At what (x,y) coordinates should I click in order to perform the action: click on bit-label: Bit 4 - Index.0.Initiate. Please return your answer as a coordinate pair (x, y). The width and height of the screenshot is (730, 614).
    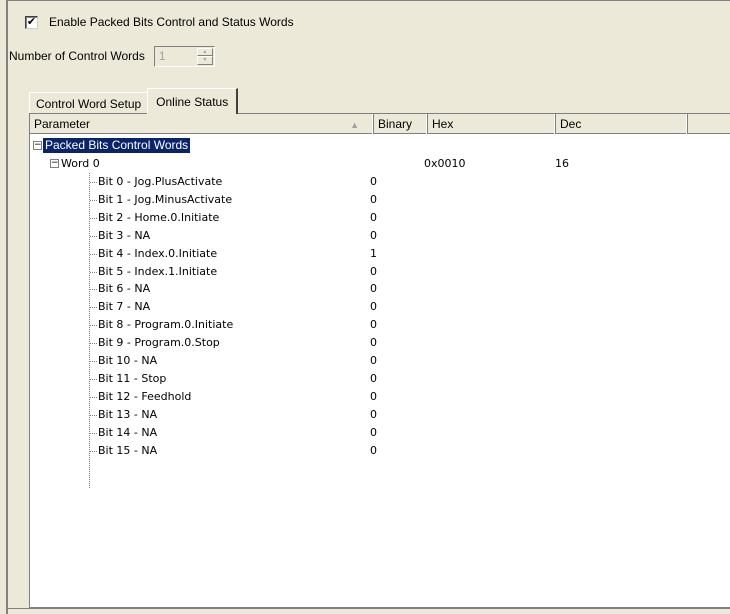
    Looking at the image, I should click on (158, 253).